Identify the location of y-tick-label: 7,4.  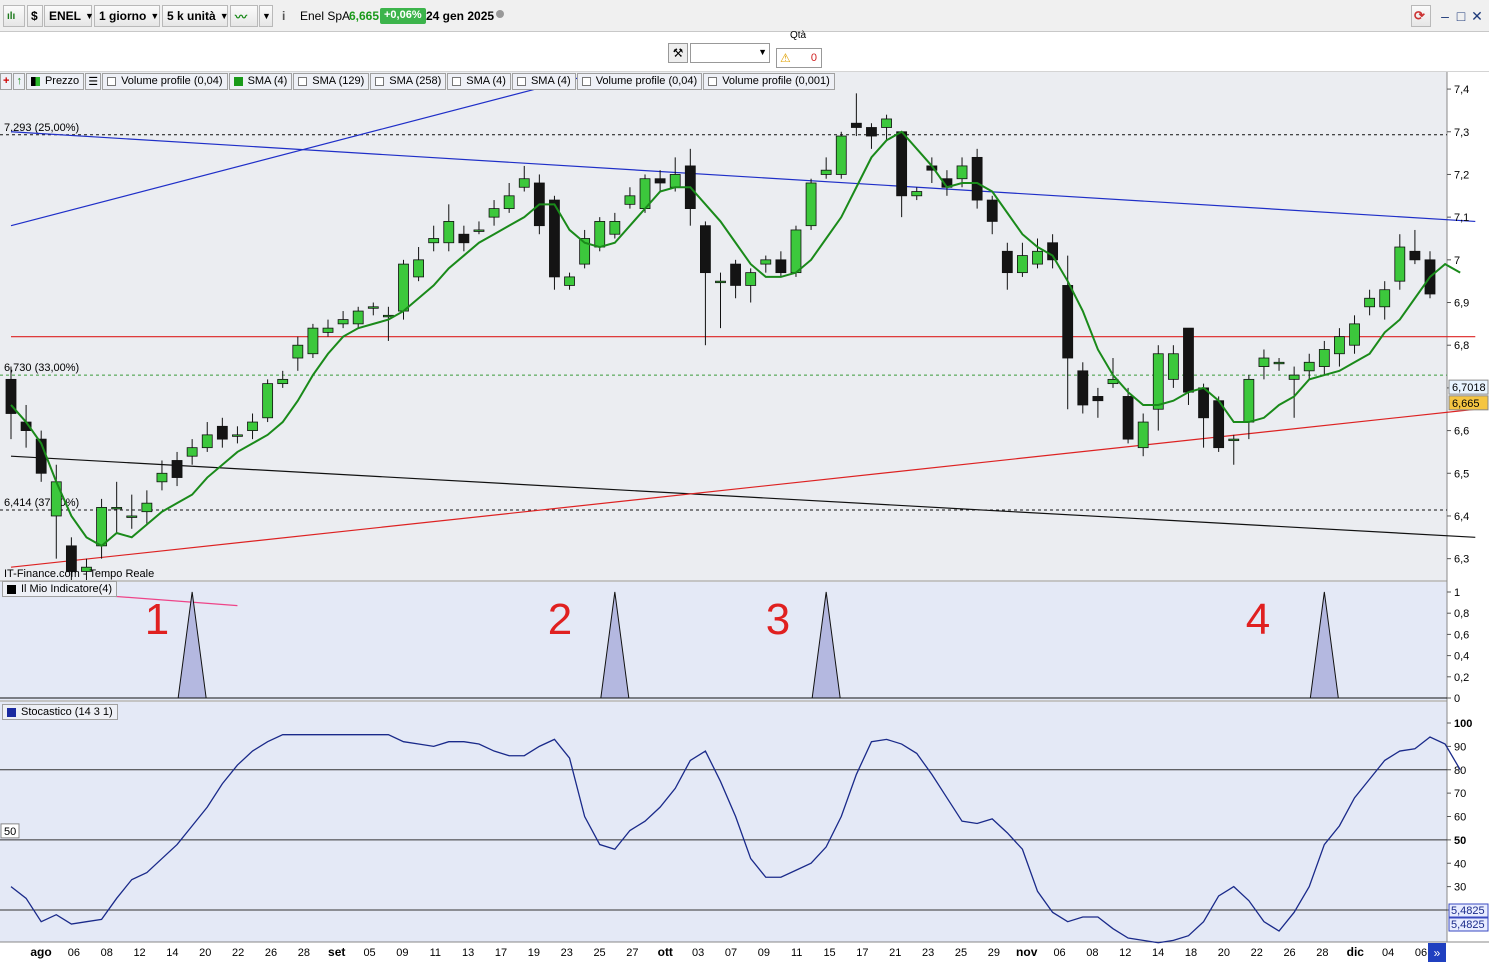
(1461, 90).